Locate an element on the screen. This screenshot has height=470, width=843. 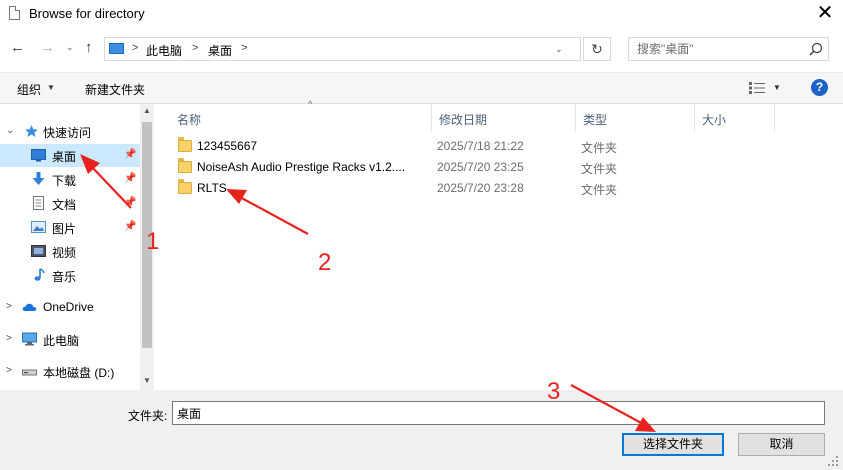
sidebar-item-label: 下载 is located at coordinates (64, 181).